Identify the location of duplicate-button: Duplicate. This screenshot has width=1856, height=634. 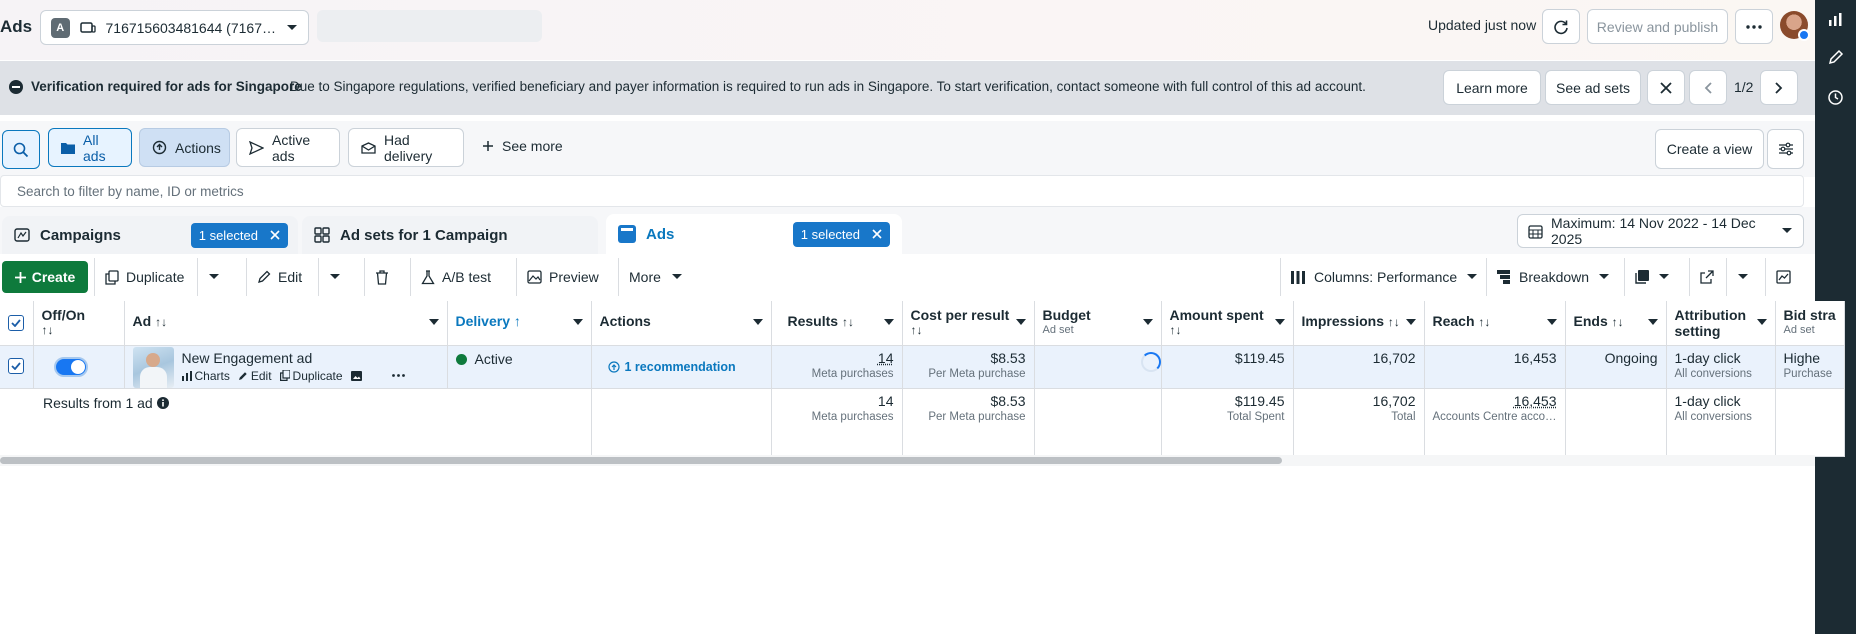
(144, 277).